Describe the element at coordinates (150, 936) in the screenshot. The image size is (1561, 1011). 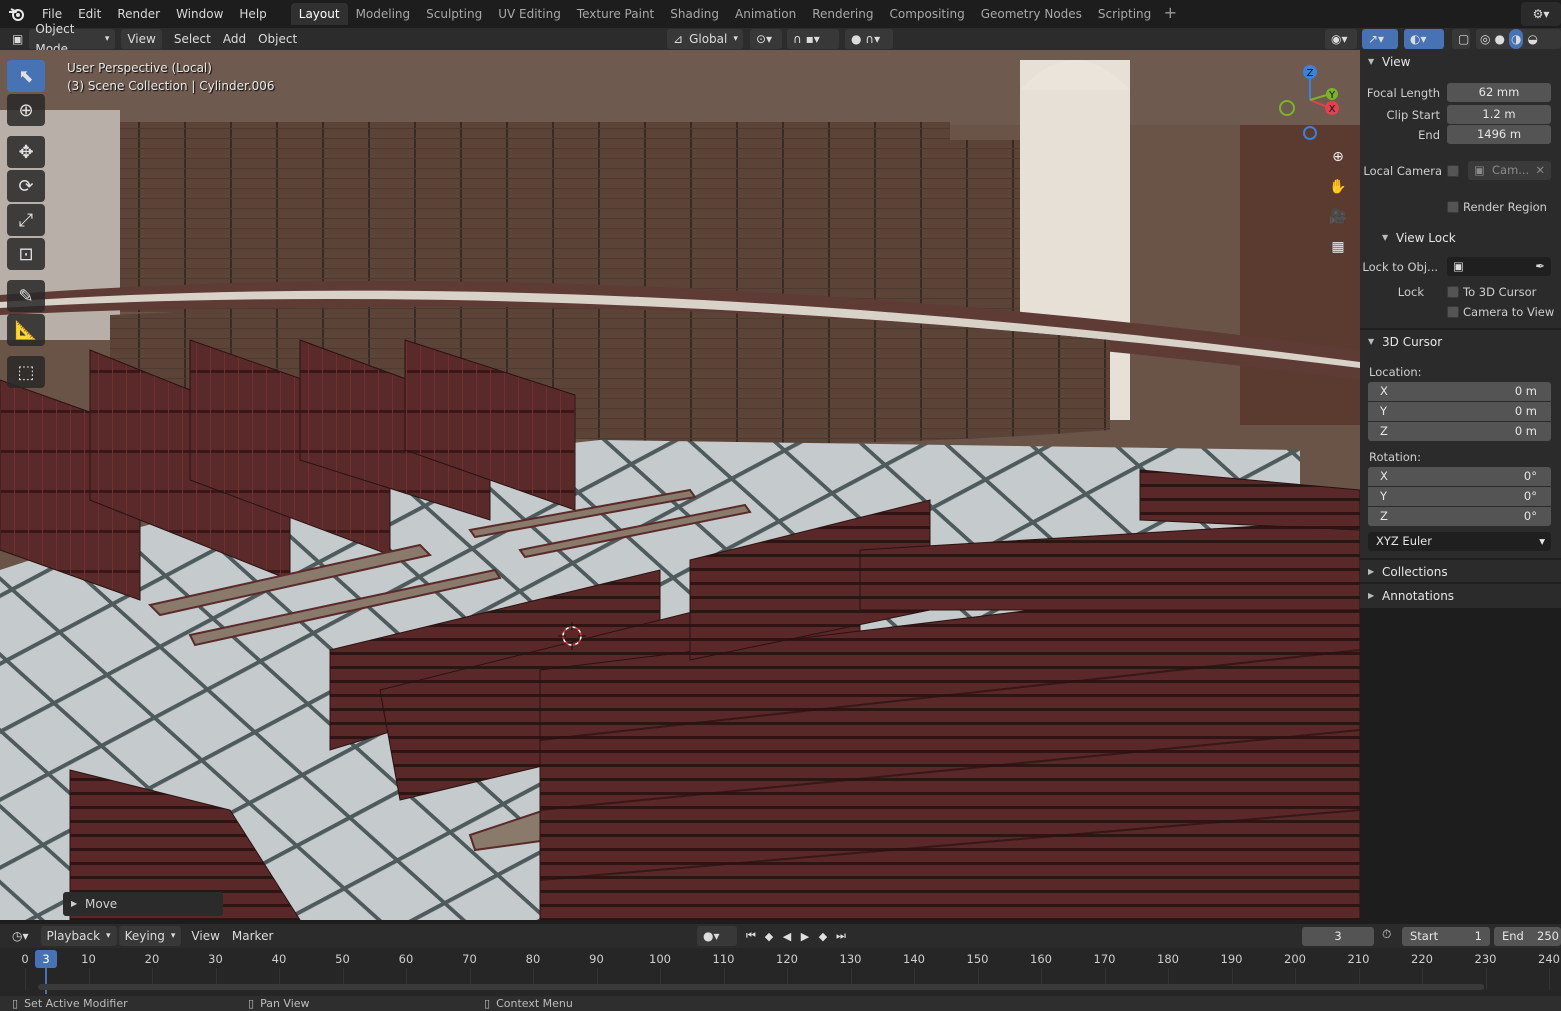
I see `keying-menu: Keying ▾` at that location.